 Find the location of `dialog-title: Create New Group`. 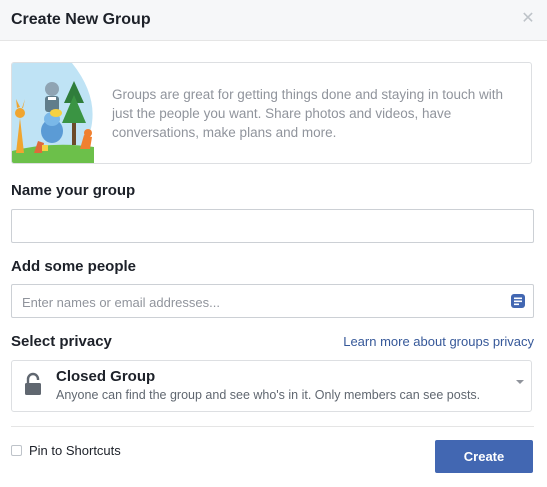

dialog-title: Create New Group is located at coordinates (81, 19).